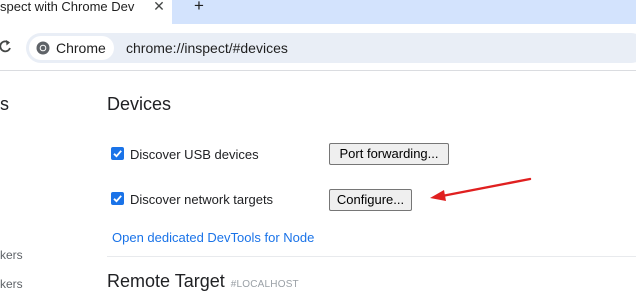 The height and width of the screenshot is (301, 636). I want to click on devices-heading: Devices, so click(139, 104).